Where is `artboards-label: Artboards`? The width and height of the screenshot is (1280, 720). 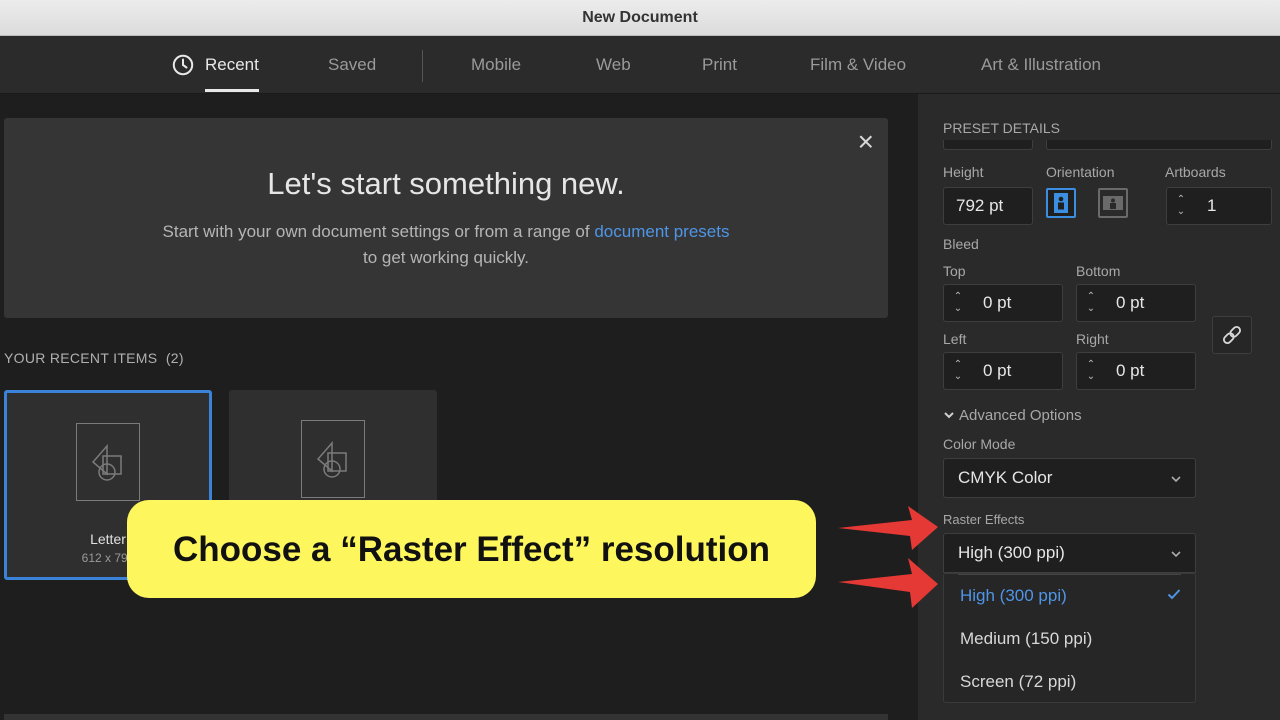 artboards-label: Artboards is located at coordinates (1195, 172).